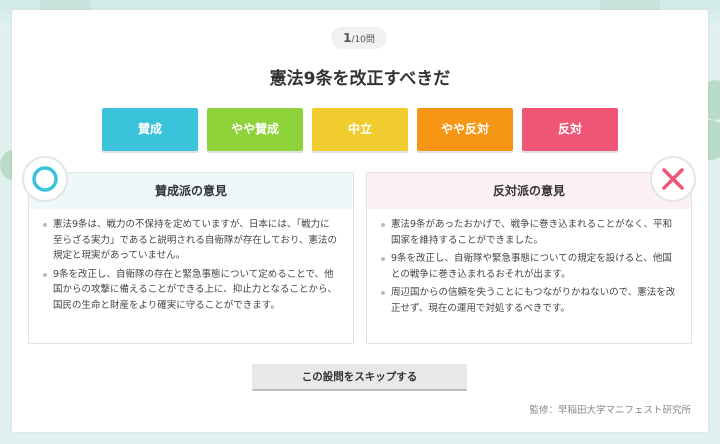 The height and width of the screenshot is (444, 720). Describe the element at coordinates (465, 129) in the screenshot. I see `answer-somewhat-disagree-button: やや反対` at that location.